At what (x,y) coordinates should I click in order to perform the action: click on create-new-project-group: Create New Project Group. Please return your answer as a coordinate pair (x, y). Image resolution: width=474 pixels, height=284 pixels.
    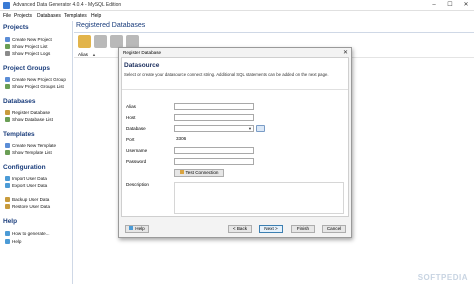
    Looking at the image, I should click on (35, 80).